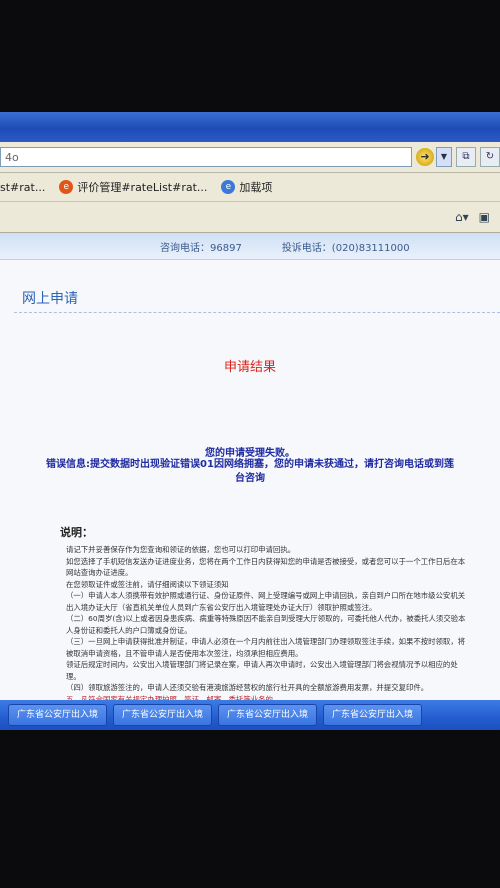  I want to click on favorite-page-icon: e, so click(66, 187).